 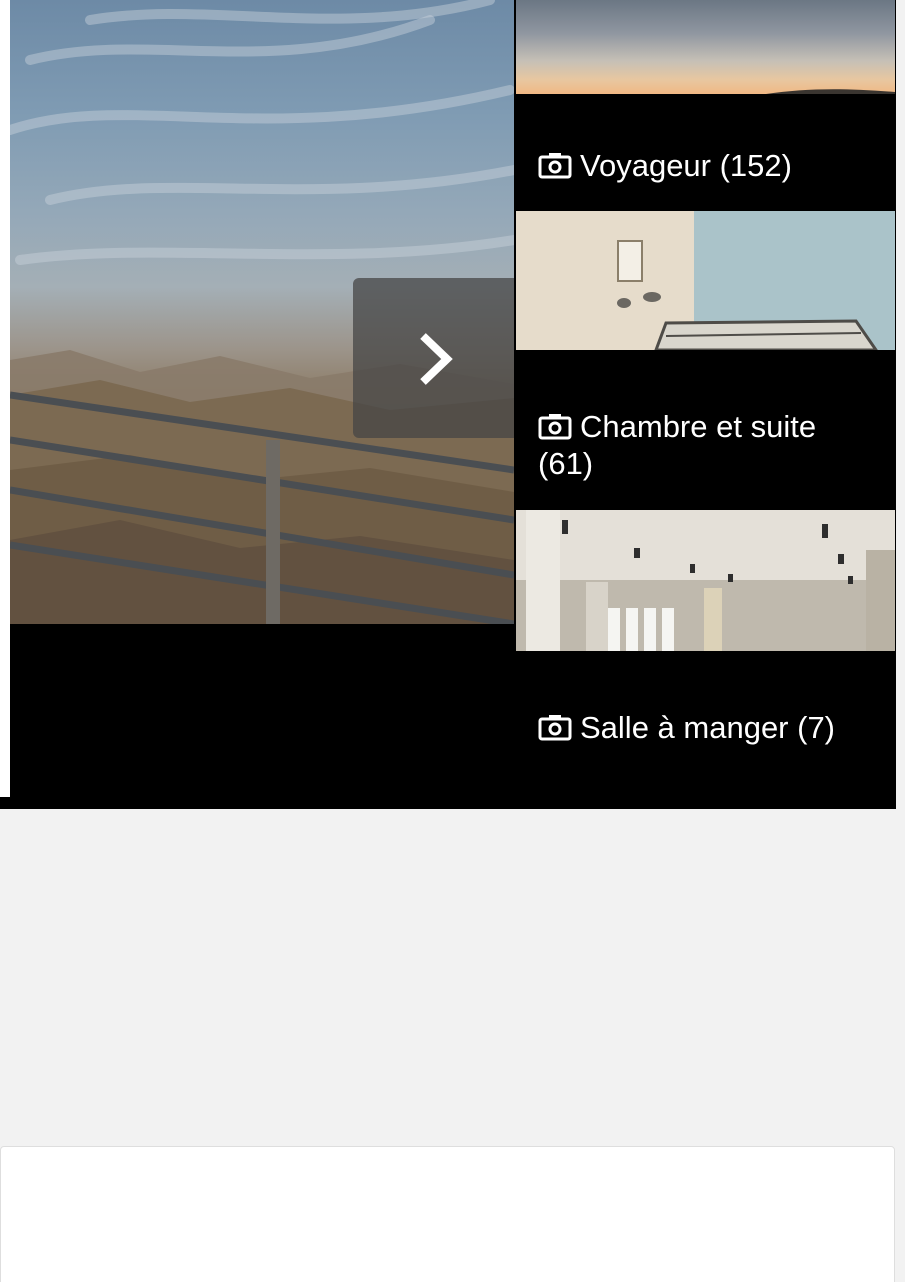 I want to click on next-photo-button, so click(x=433, y=358).